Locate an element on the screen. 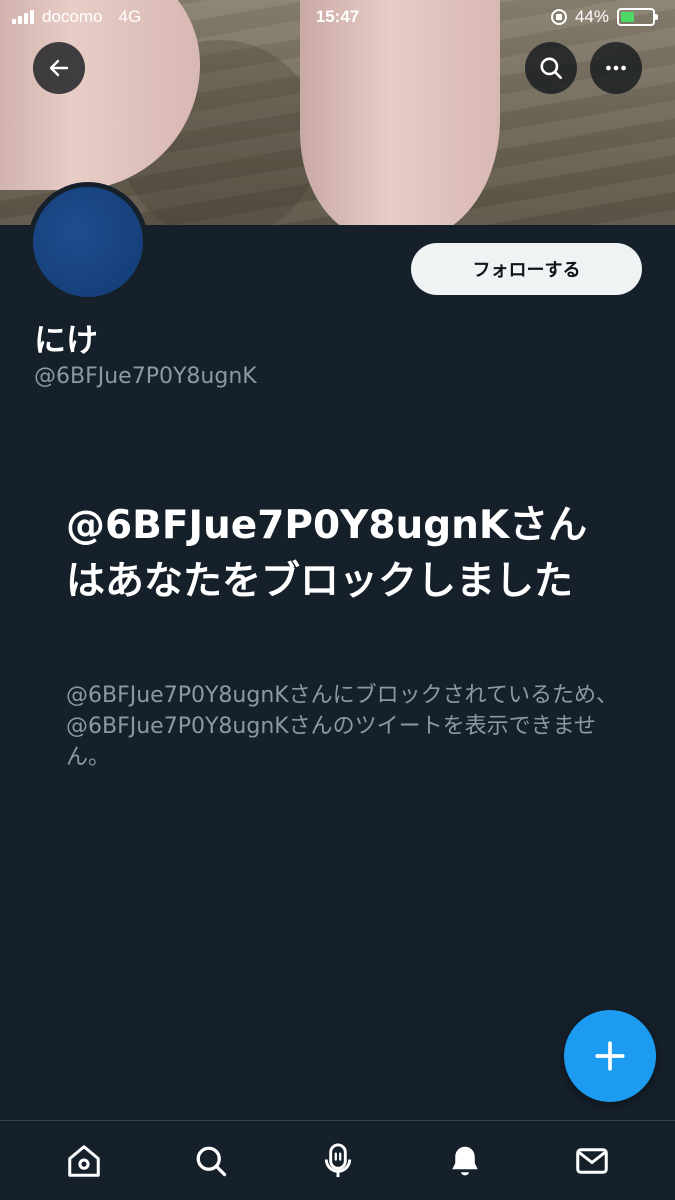 This screenshot has height=1200, width=675. more-button is located at coordinates (616, 68).